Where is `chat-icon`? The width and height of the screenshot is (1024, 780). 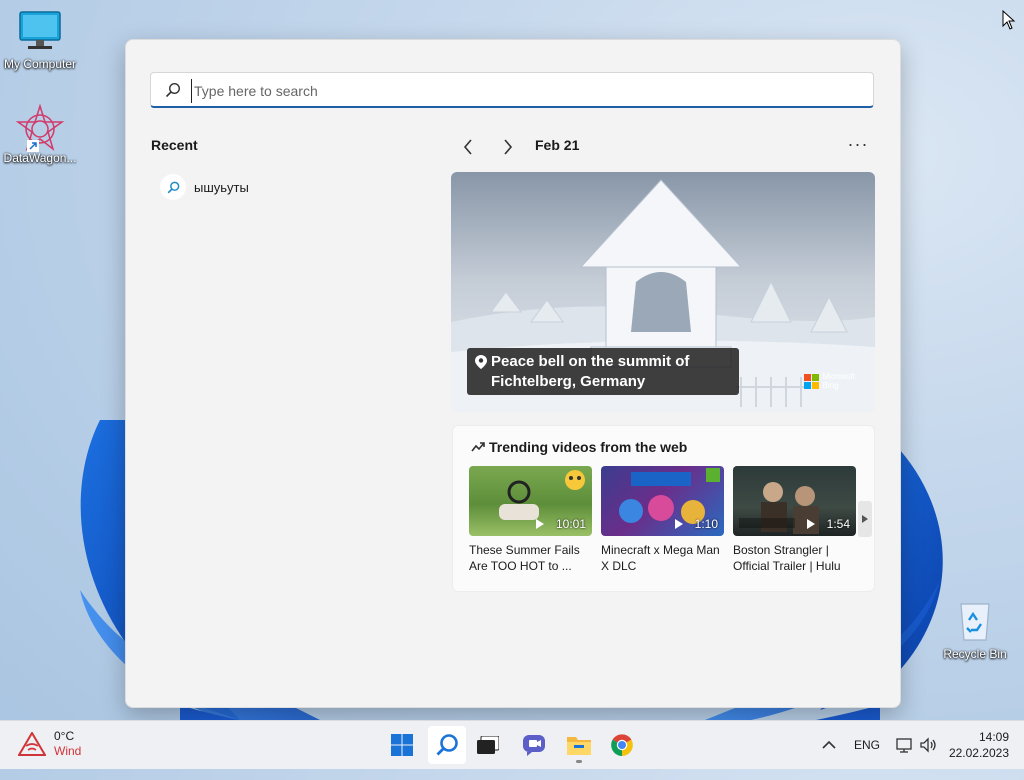
chat-icon is located at coordinates (534, 745).